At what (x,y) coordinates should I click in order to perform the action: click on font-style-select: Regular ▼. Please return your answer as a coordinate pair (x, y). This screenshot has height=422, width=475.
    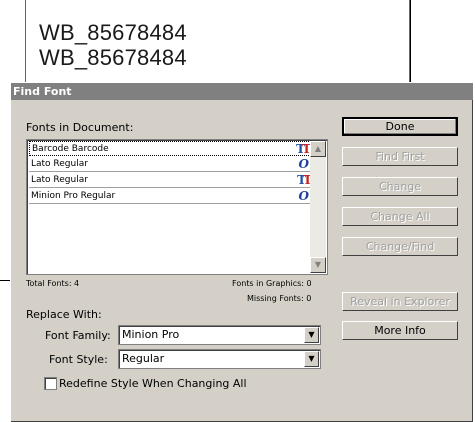
    Looking at the image, I should click on (219, 359).